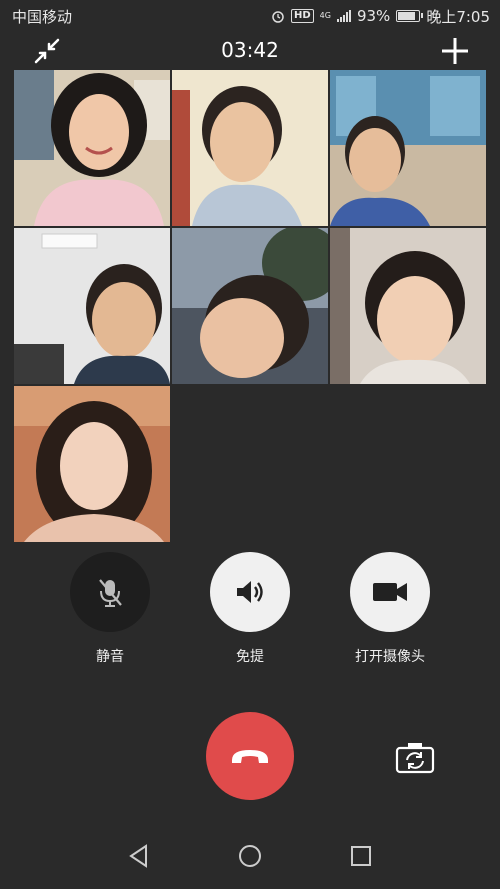  What do you see at coordinates (250, 16) in the screenshot?
I see `status-bar: 中国移动 HD 4G 93% 晚上7:05` at bounding box center [250, 16].